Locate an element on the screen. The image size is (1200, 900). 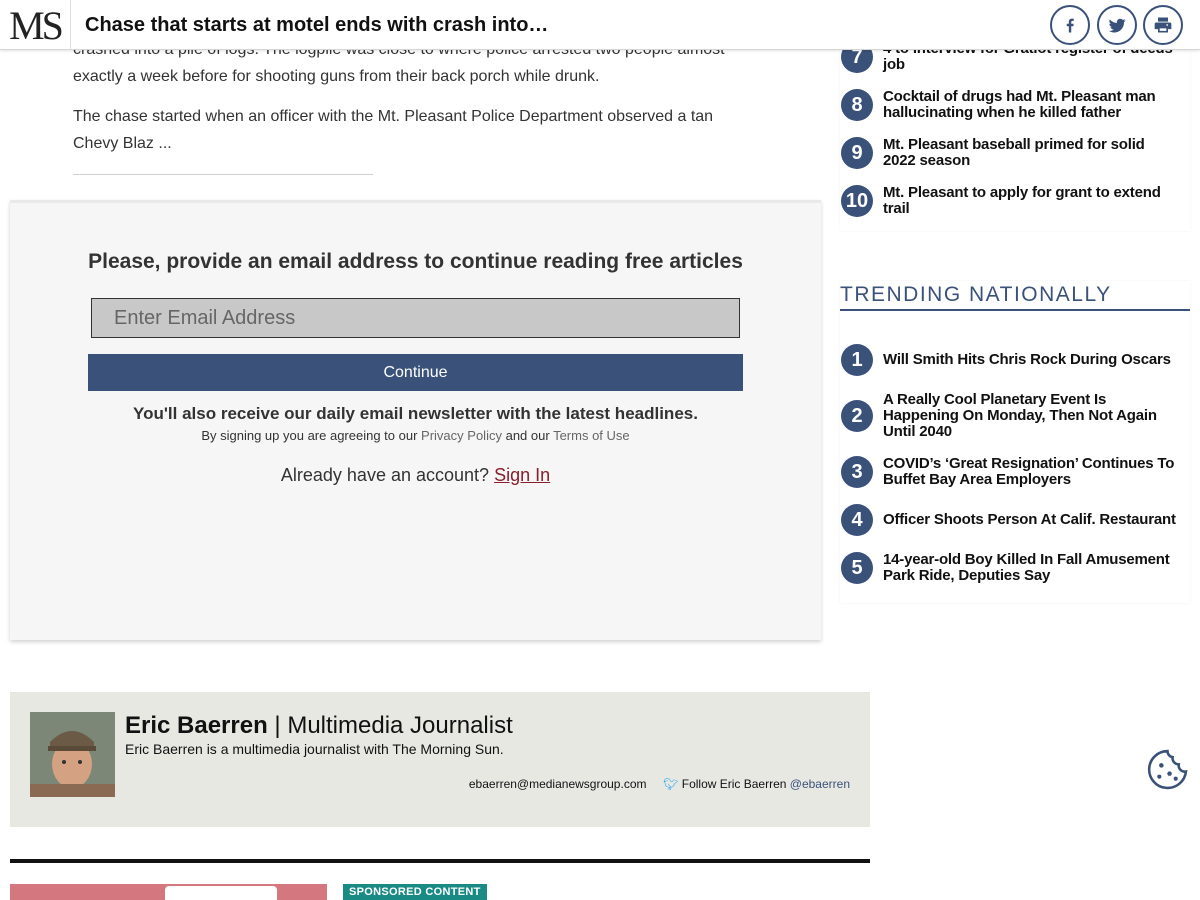
rank-badge: 4 is located at coordinates (857, 520).